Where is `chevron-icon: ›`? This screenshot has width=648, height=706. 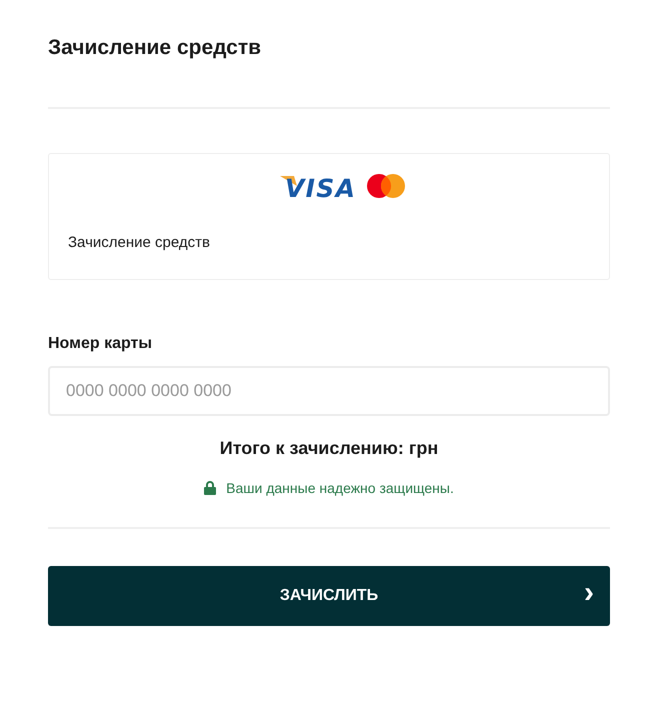 chevron-icon: › is located at coordinates (589, 593).